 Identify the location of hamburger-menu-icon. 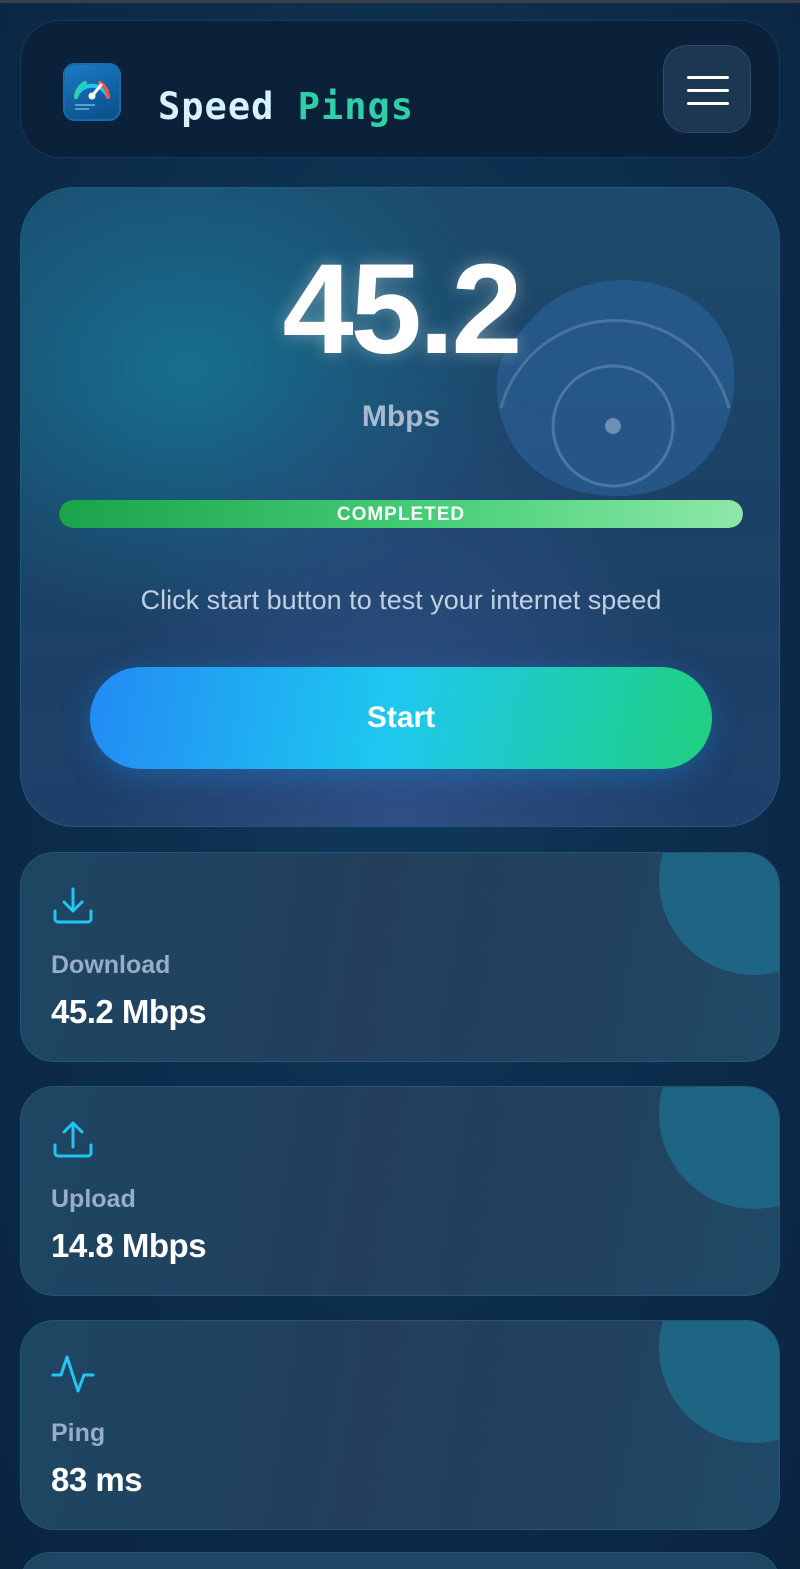
(708, 77).